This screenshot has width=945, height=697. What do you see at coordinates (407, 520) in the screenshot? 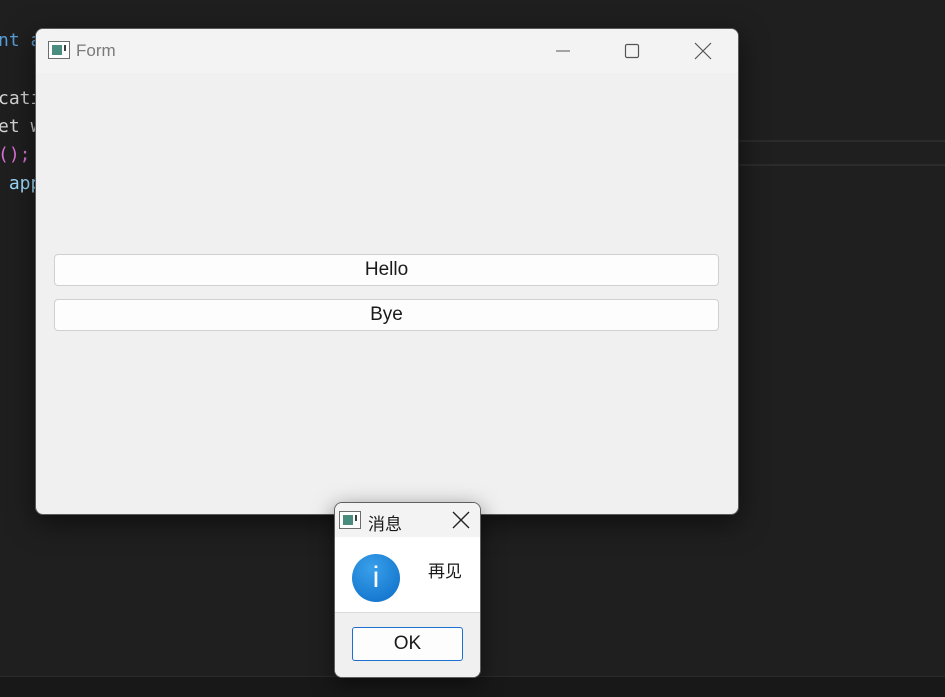
I see `message-box-titlebar: 消息` at bounding box center [407, 520].